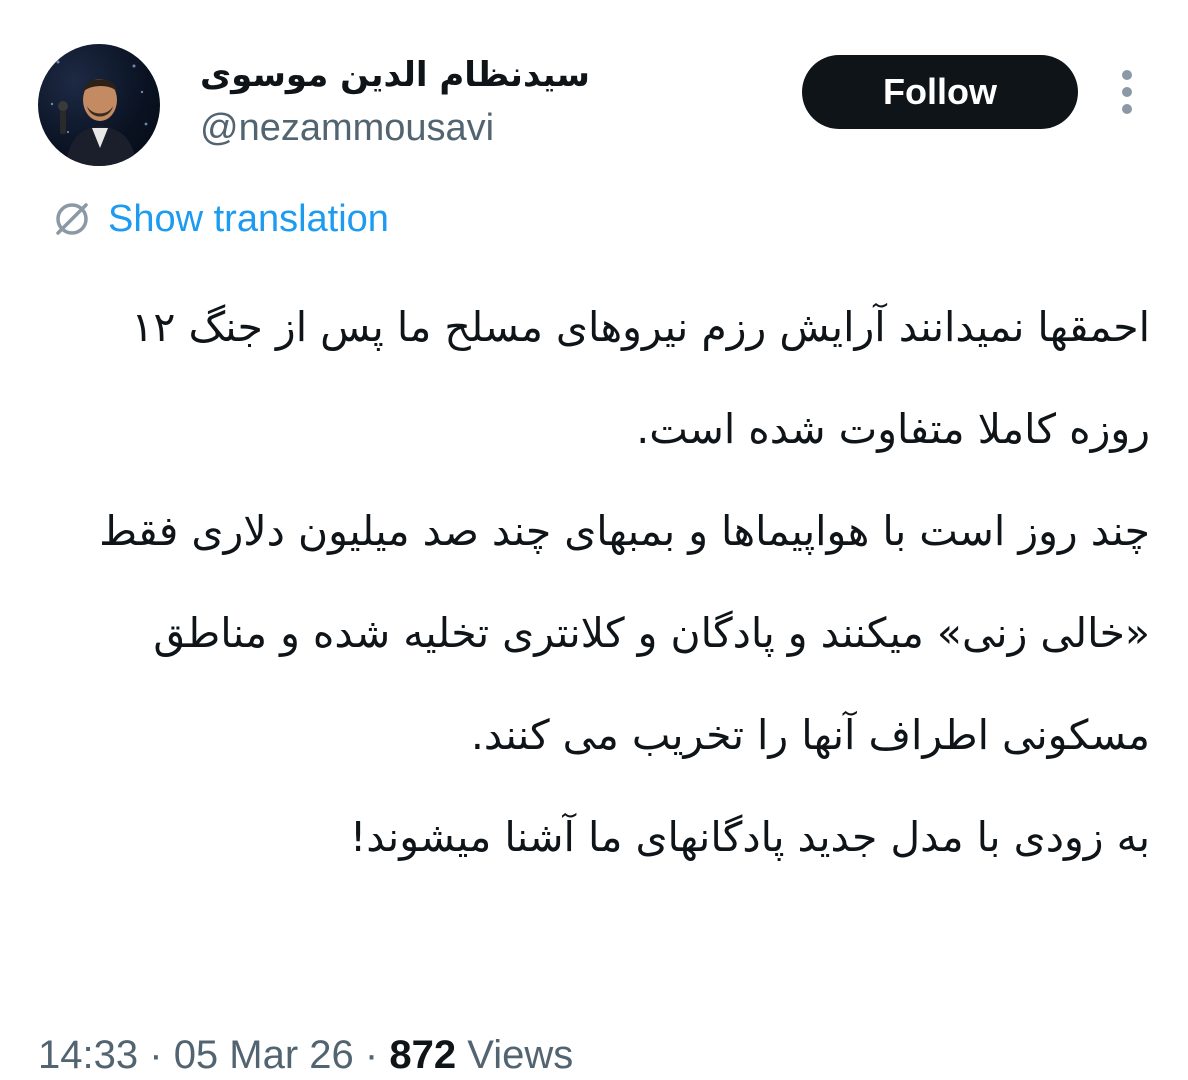 This screenshot has height=1080, width=1188. Describe the element at coordinates (248, 219) in the screenshot. I see `show-translation-label: Show translation` at that location.